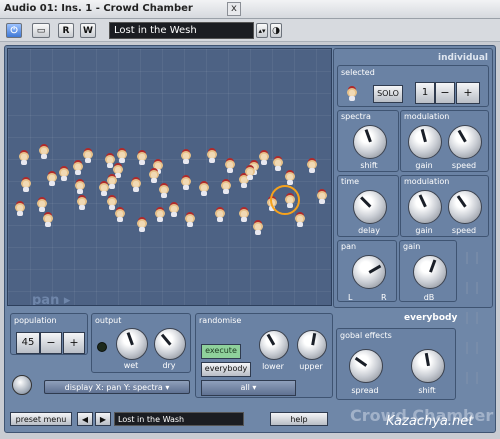  I want to click on preset-name-display: Lost in the Wash, so click(179, 419).